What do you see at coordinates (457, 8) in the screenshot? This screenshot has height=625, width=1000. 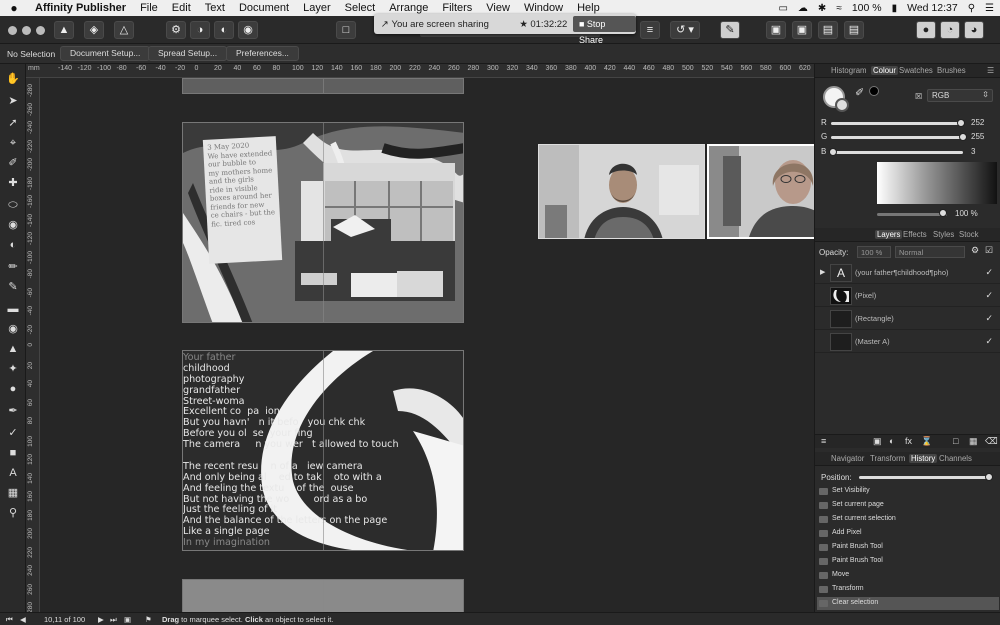 I see `menu-filters: Filters` at bounding box center [457, 8].